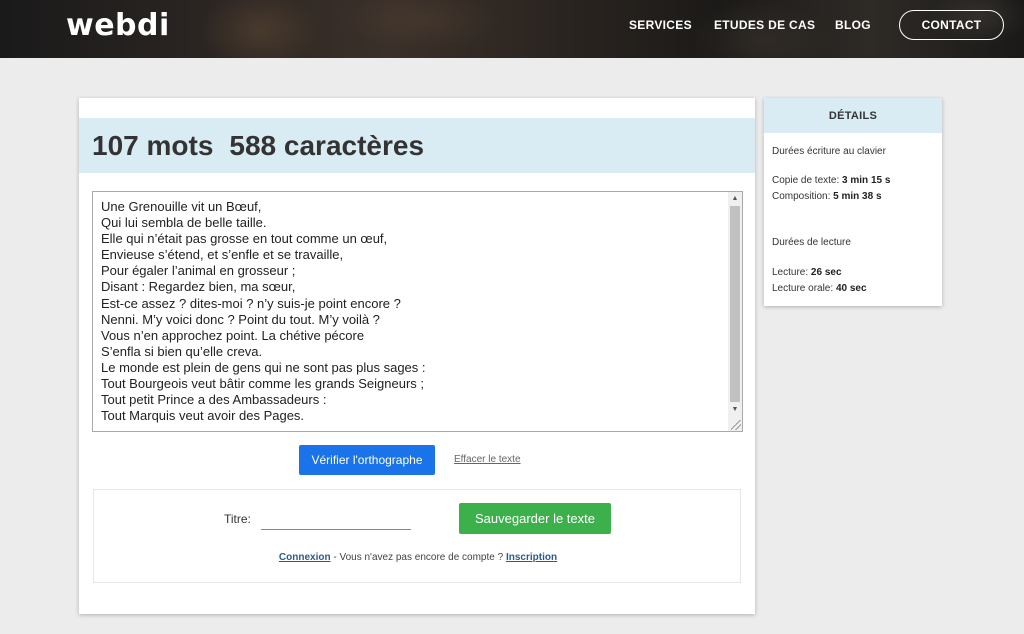  Describe the element at coordinates (951, 25) in the screenshot. I see `nav-contact-button: CONTACT` at that location.